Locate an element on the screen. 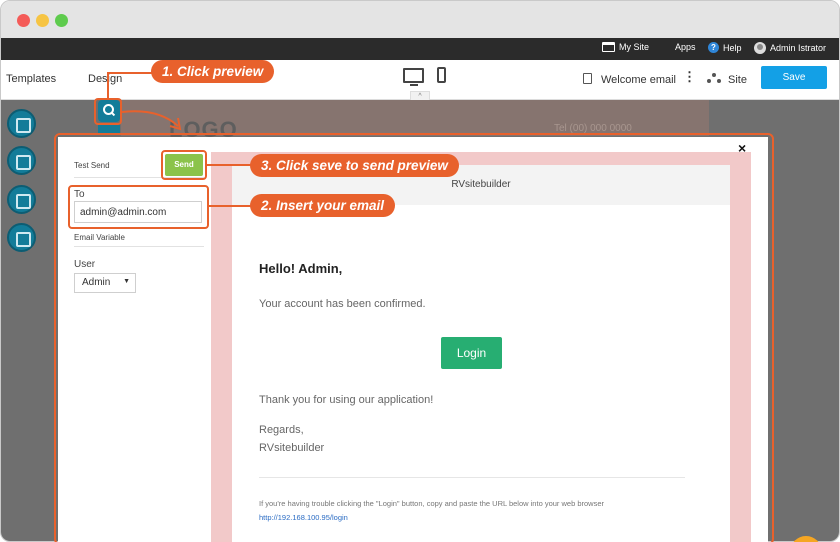 Image resolution: width=840 pixels, height=542 pixels. mobile-view-icon is located at coordinates (441, 75).